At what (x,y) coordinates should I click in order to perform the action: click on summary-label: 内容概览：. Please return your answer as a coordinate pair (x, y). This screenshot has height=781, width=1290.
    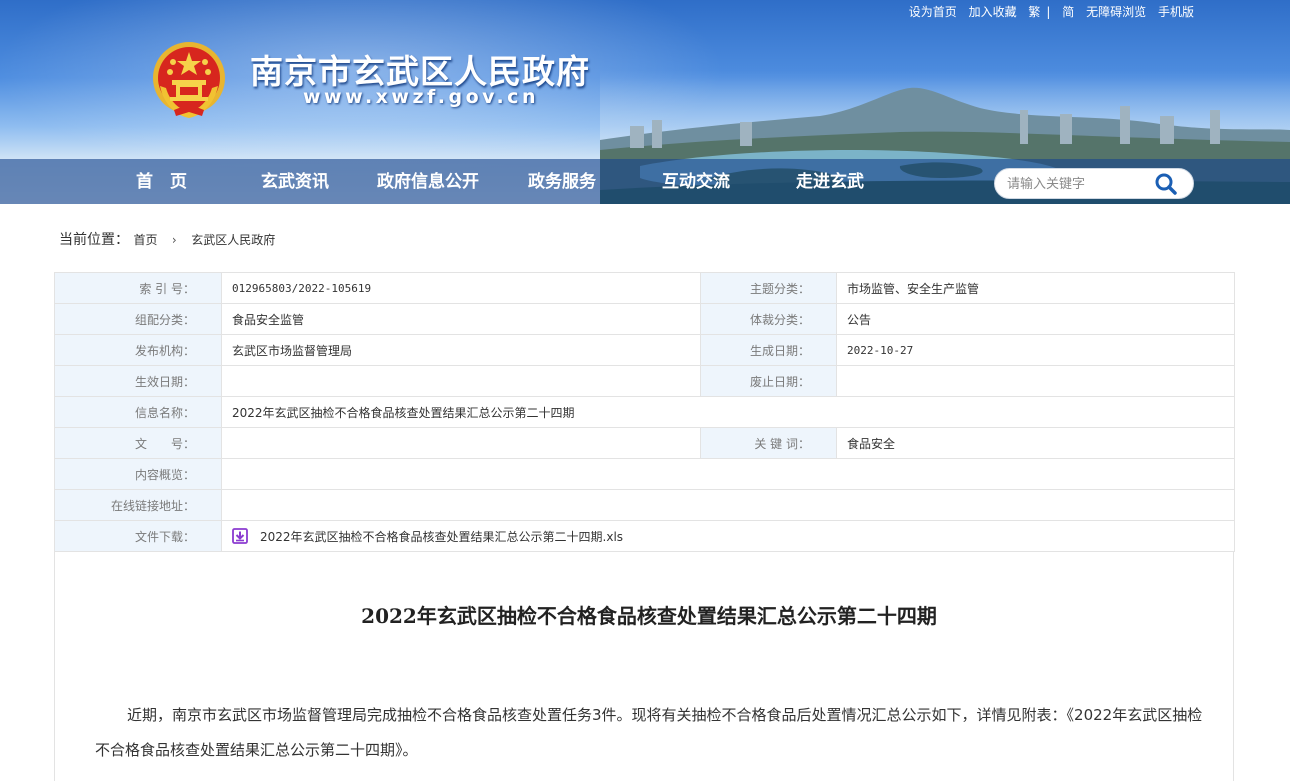
    Looking at the image, I should click on (138, 474).